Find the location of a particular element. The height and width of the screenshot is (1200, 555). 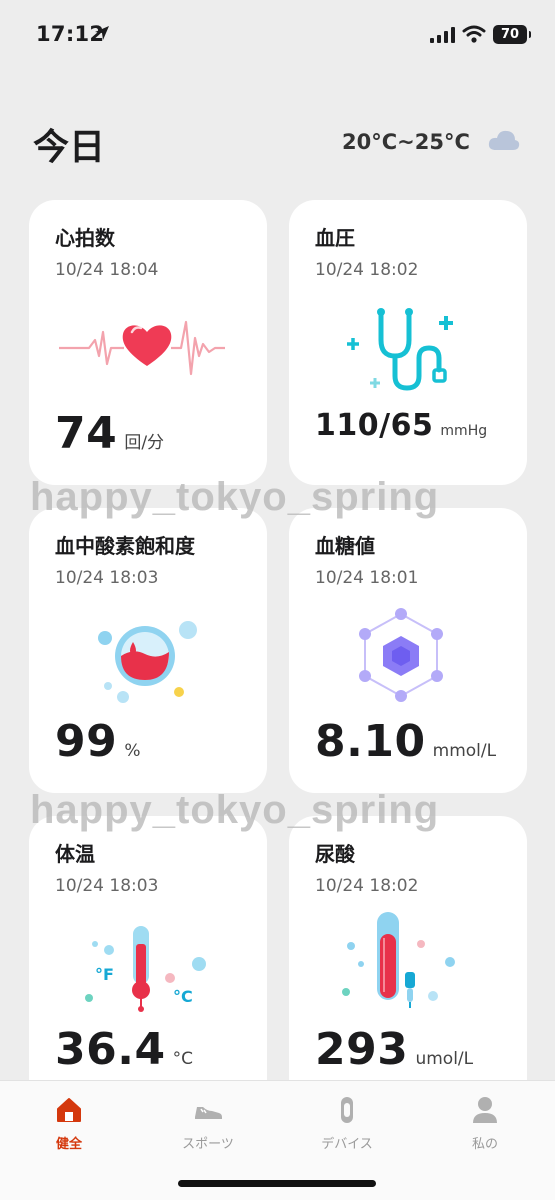

card-value: 99 % is located at coordinates (97, 741).